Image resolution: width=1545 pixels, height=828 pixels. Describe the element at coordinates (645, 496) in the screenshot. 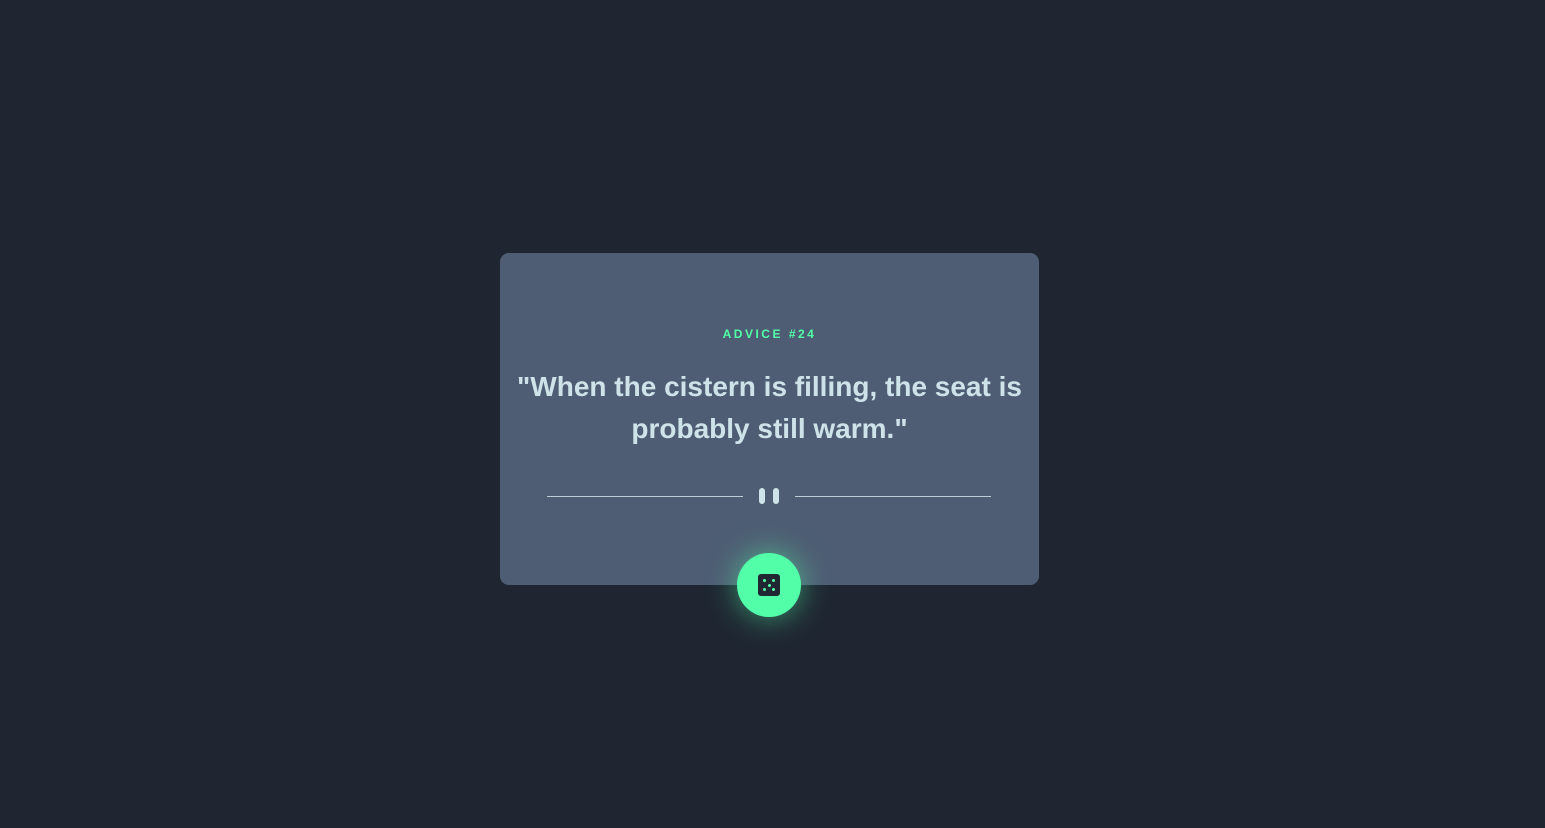

I see `divider-line-left` at that location.